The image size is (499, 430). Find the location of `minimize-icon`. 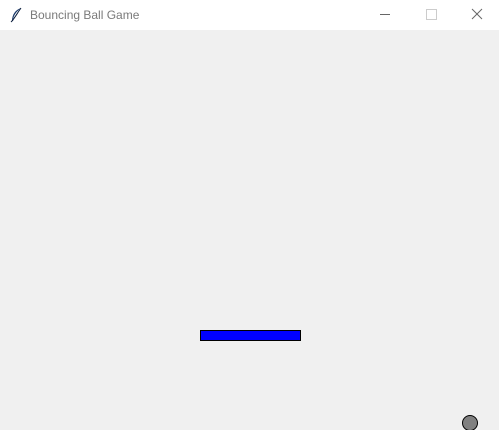

minimize-icon is located at coordinates (385, 14).